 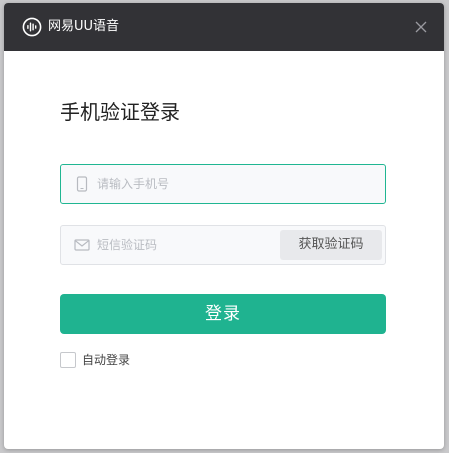 What do you see at coordinates (32, 27) in the screenshot?
I see `uu-voice-logo-icon` at bounding box center [32, 27].